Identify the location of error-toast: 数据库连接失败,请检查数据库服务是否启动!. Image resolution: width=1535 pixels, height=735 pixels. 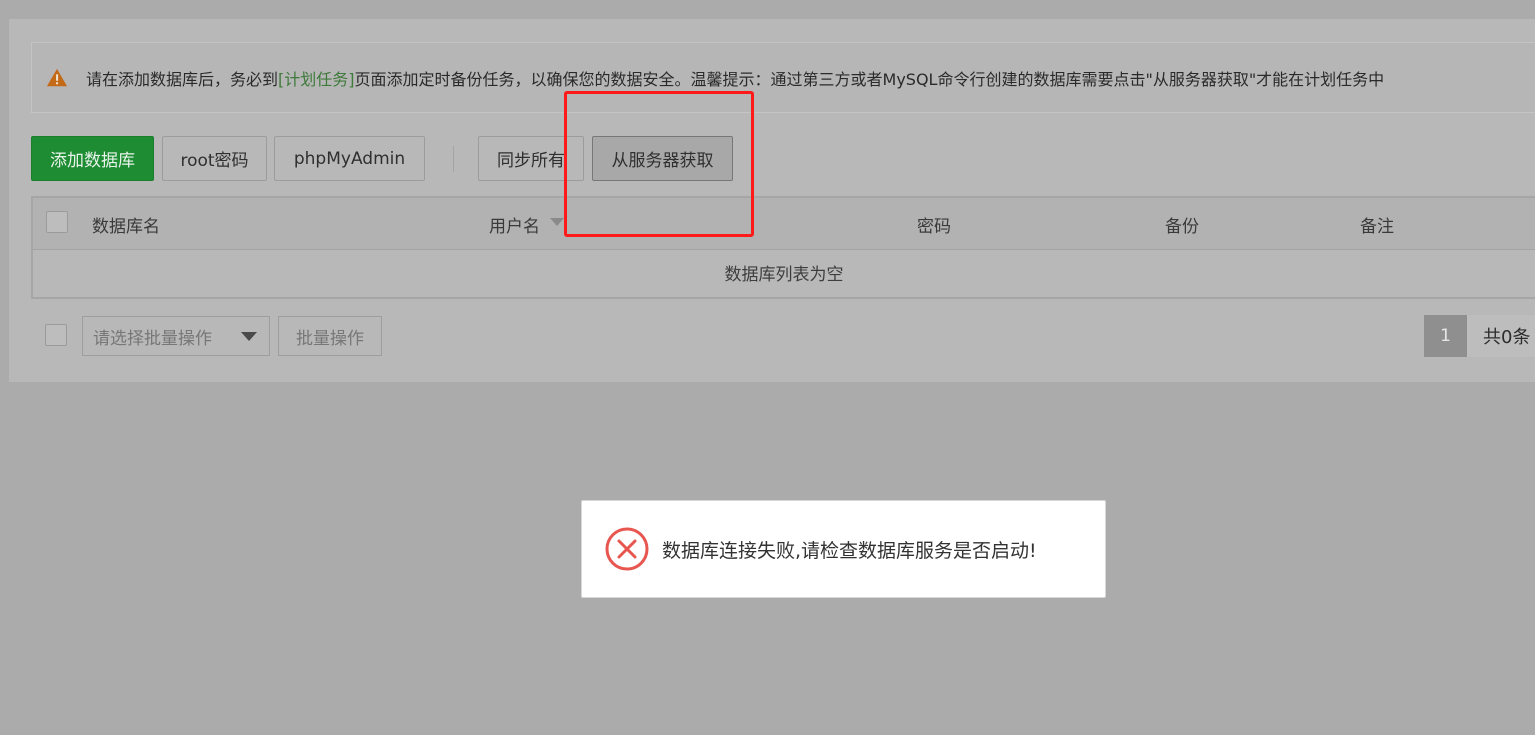
(843, 549).